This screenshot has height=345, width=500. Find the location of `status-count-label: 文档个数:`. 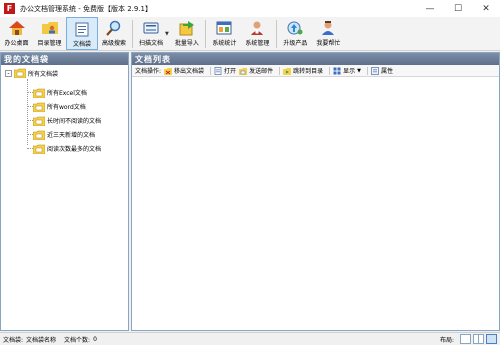

status-count-label: 文档个数: is located at coordinates (77, 340).